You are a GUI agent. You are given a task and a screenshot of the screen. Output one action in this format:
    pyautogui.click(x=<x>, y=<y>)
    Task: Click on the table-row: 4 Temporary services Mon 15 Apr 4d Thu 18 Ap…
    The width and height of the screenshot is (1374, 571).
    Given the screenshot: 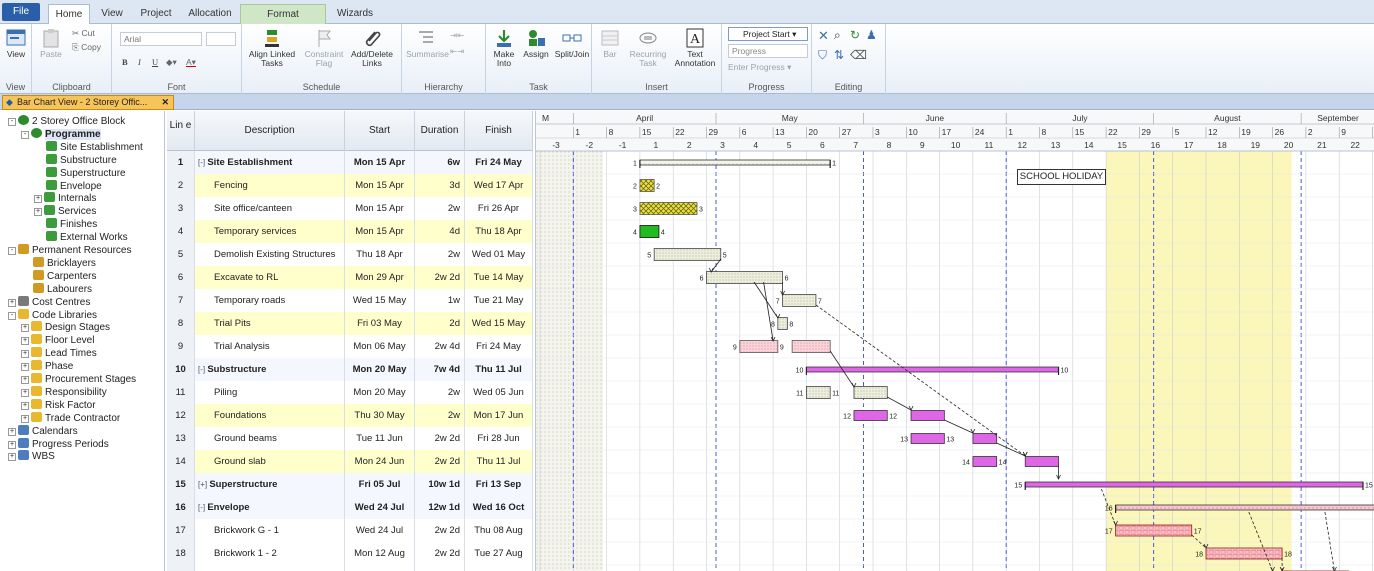 What is the action you would take?
    pyautogui.click(x=350, y=231)
    